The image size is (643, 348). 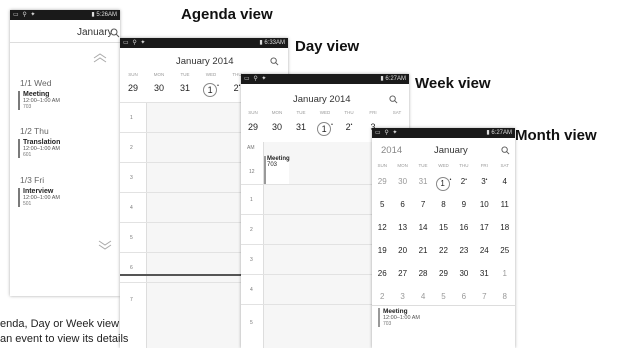 I want to click on date-cell: 21, so click(x=423, y=250).